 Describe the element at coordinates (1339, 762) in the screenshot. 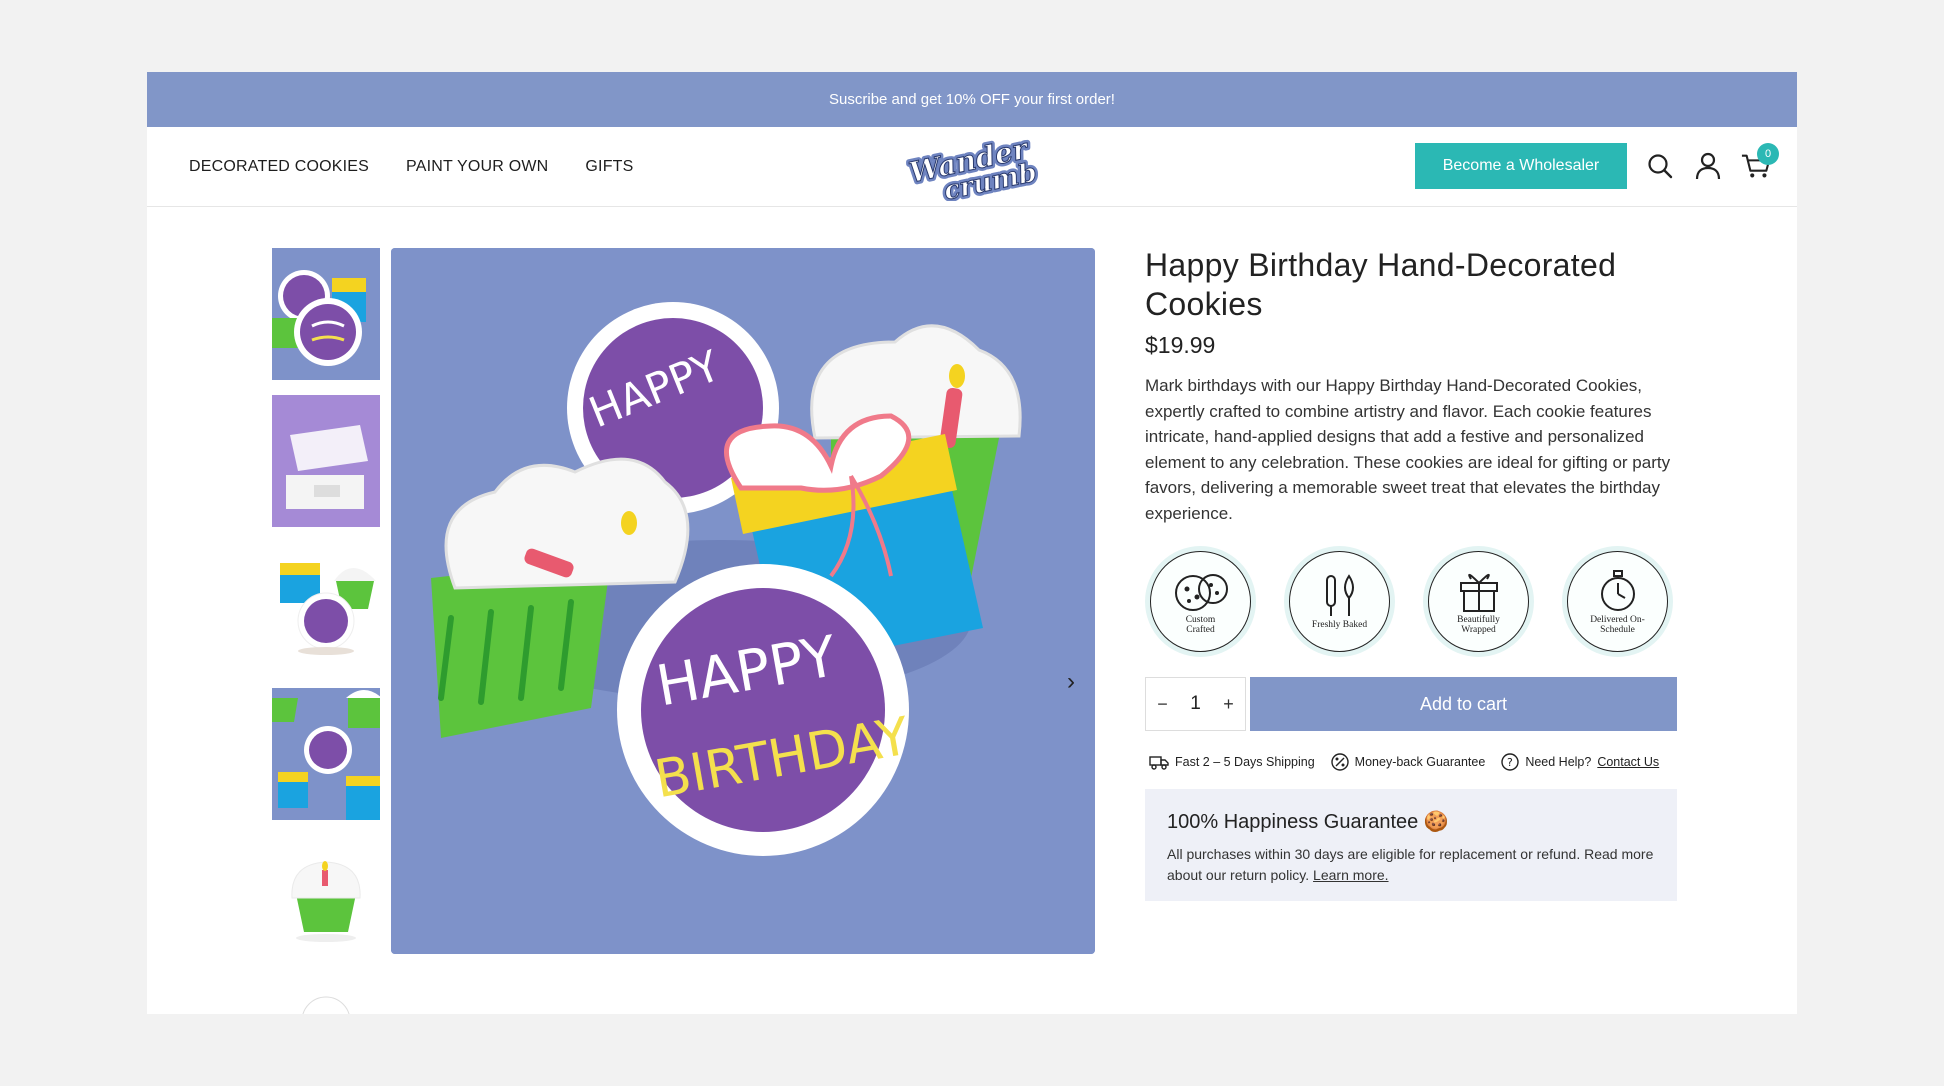

I see `percent-icon` at that location.